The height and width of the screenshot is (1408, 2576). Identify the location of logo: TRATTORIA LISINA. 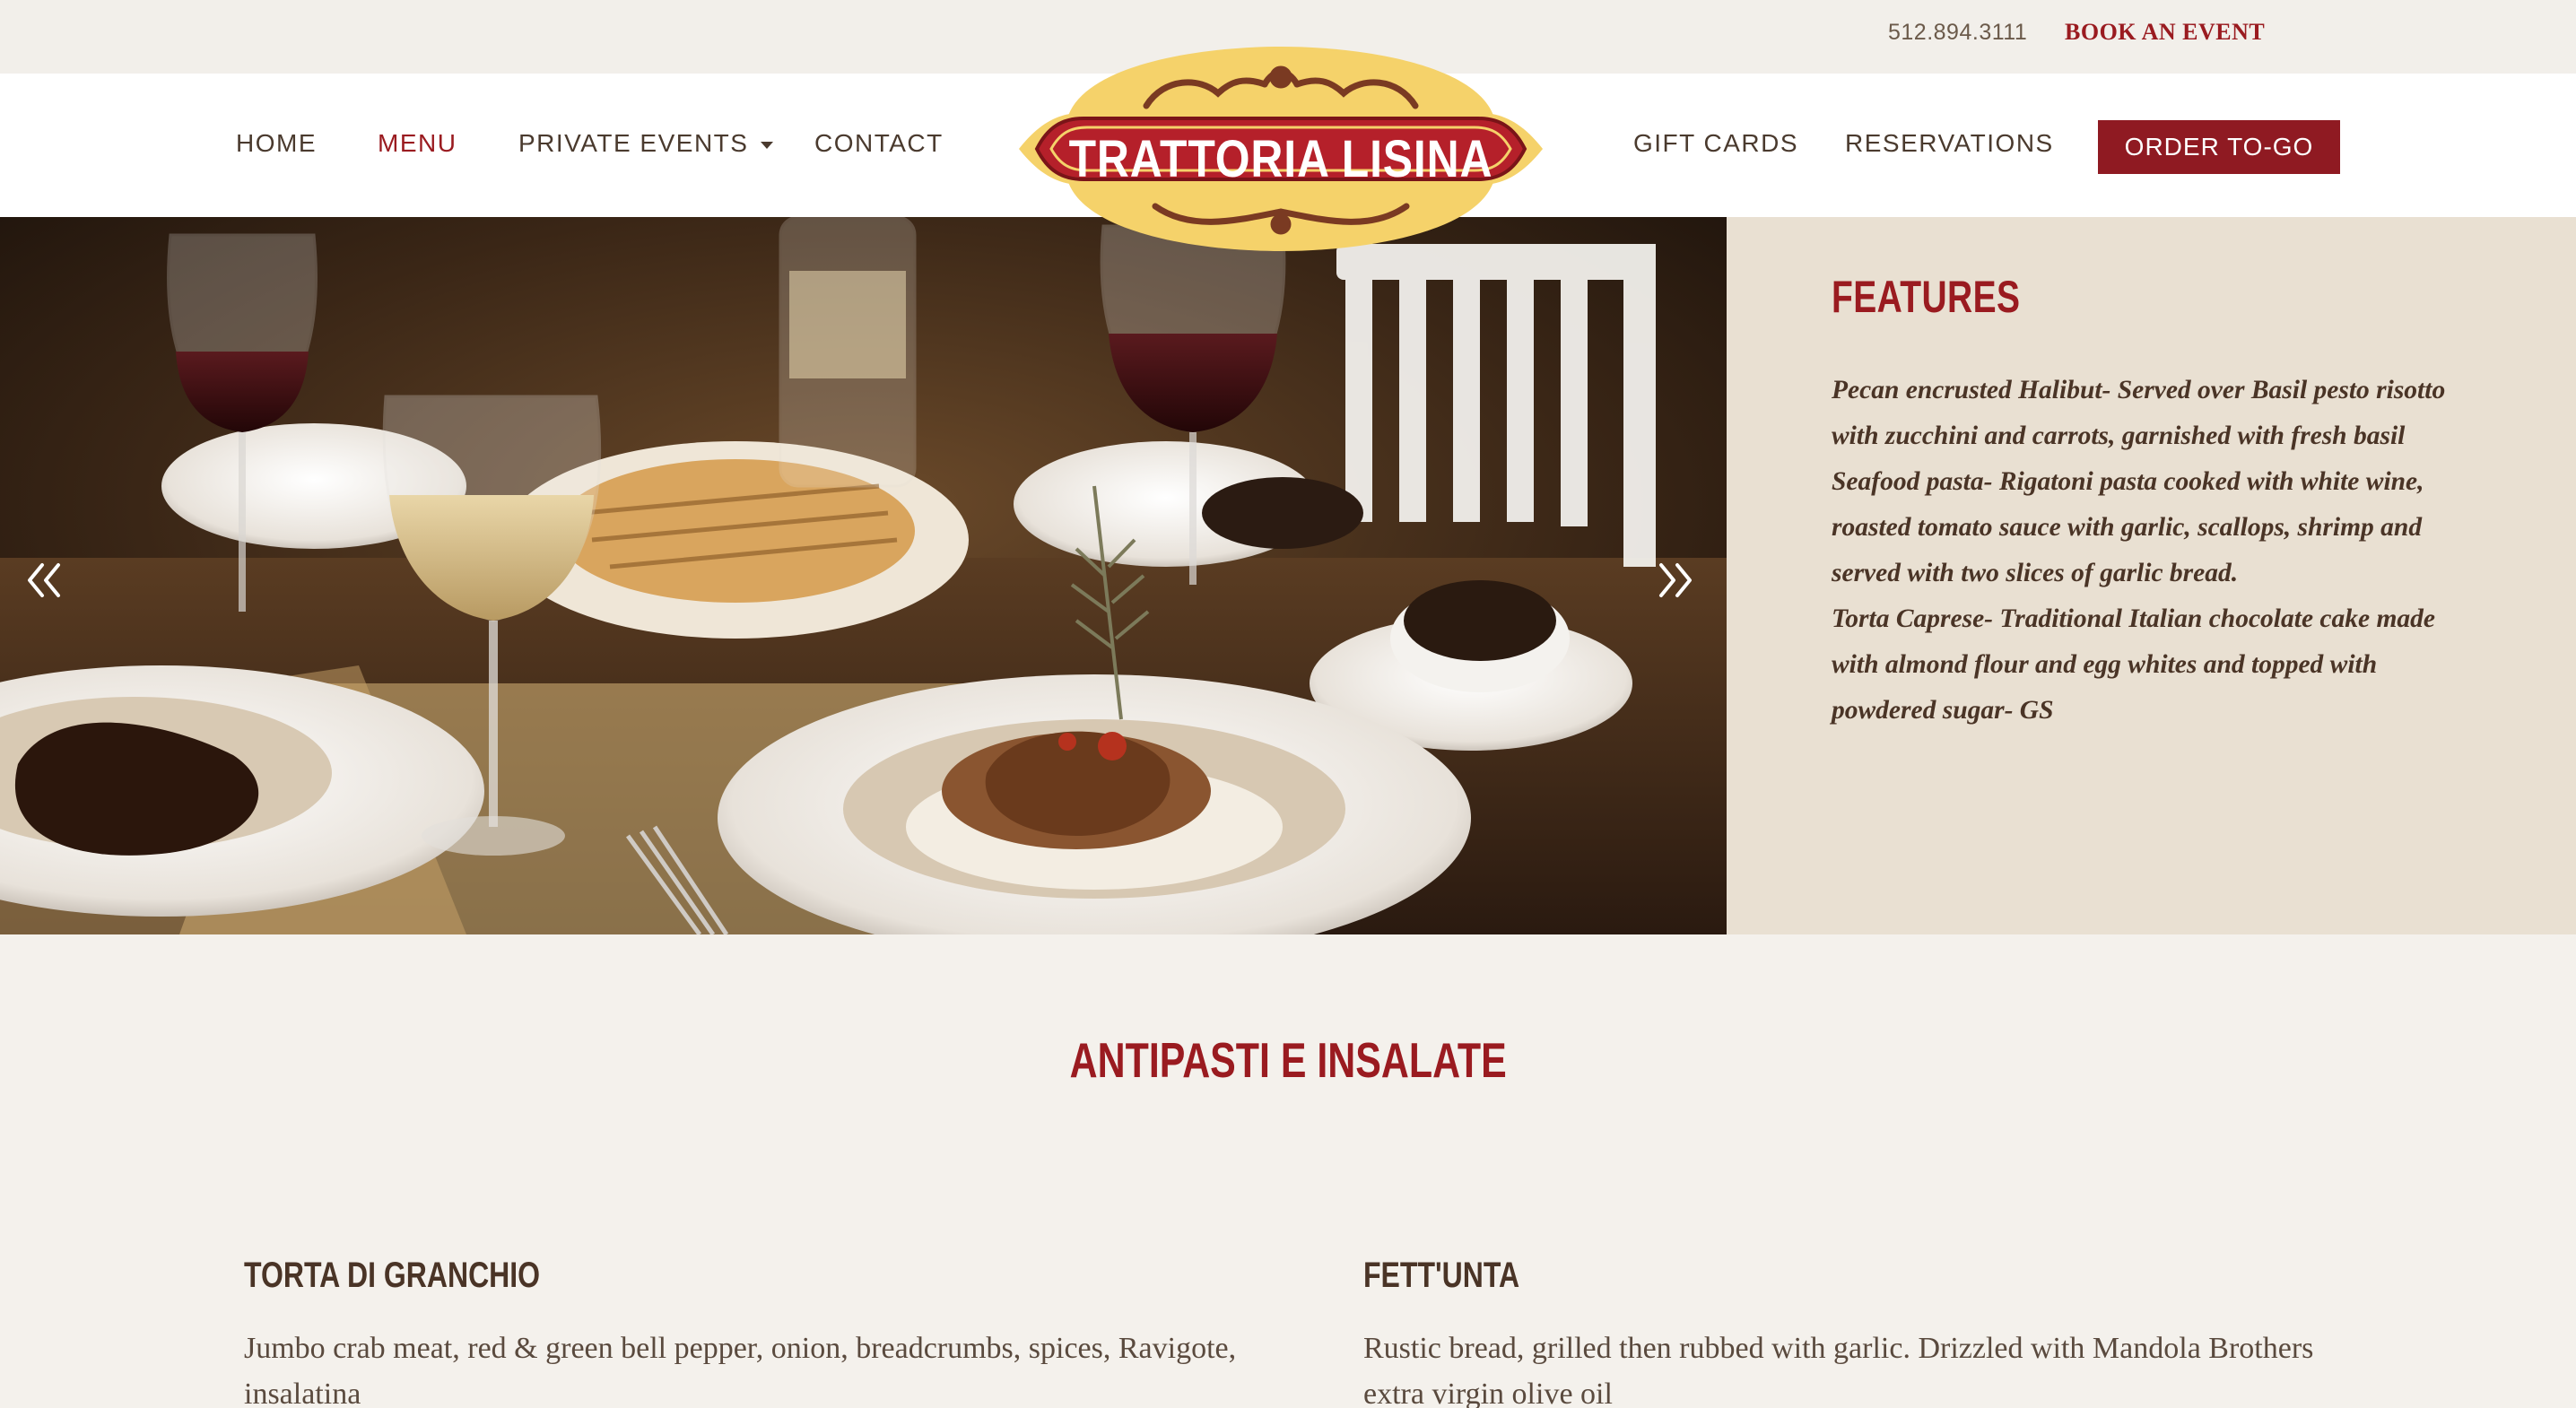
(1281, 148).